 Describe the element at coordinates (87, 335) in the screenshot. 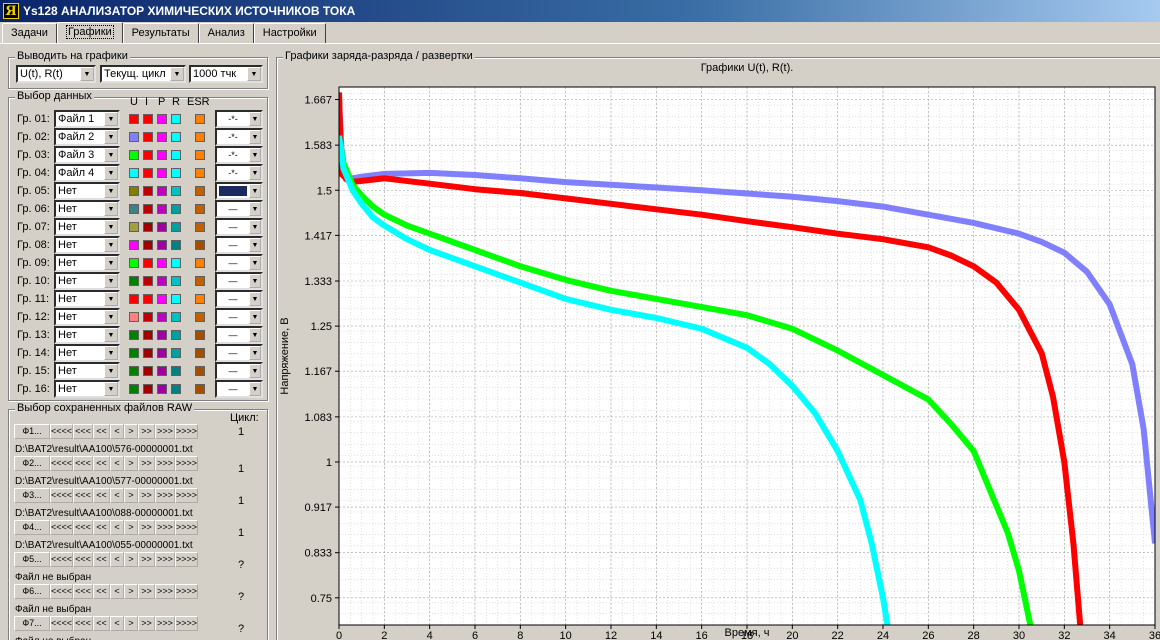

I see `file-select-13: Нет ▼` at that location.